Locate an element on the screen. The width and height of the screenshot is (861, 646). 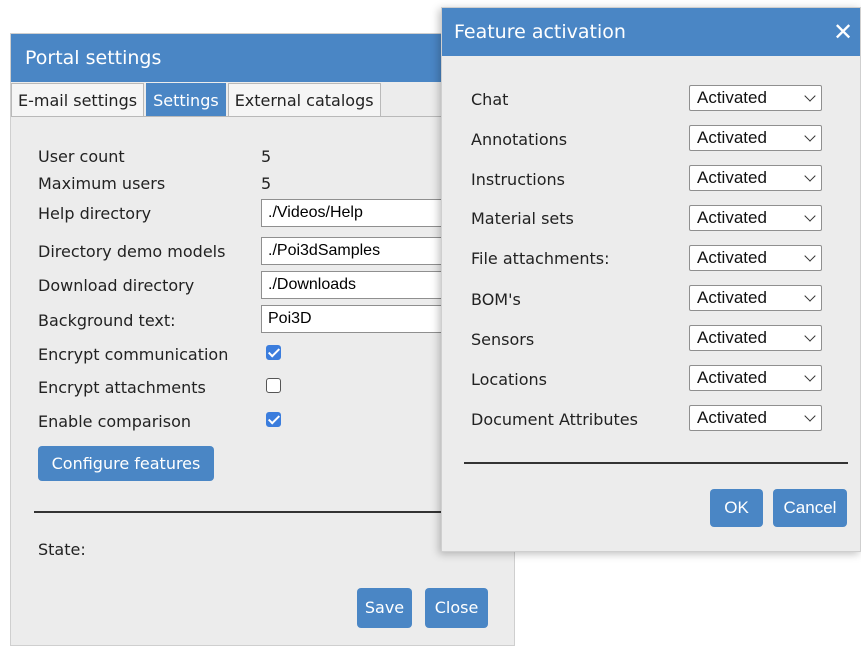
feature-label-document-attributes: Document Attributes is located at coordinates (554, 419).